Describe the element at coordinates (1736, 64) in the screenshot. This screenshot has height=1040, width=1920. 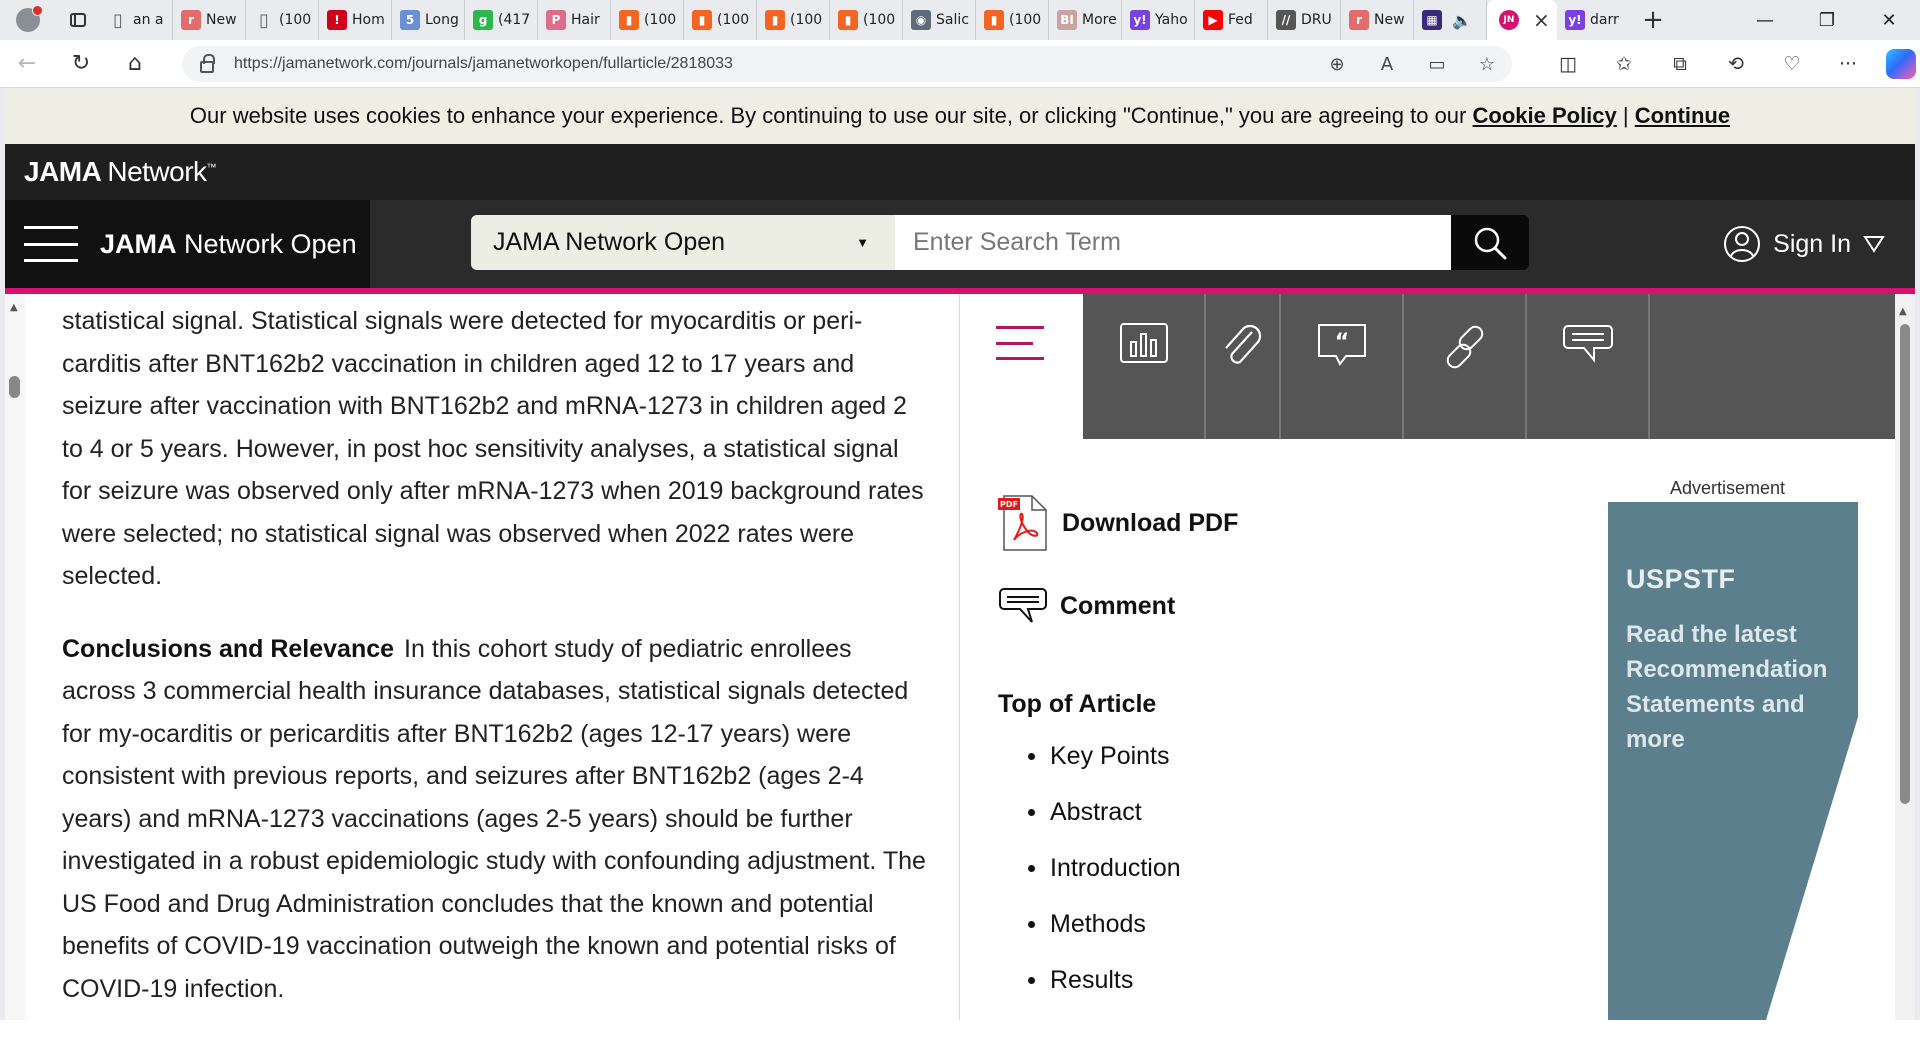
I see `history-icon: ⟲` at that location.